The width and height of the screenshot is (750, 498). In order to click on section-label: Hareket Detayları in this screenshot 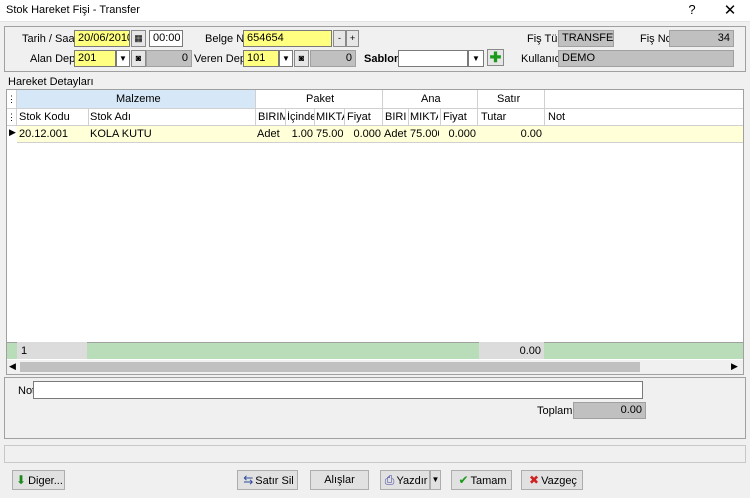, I will do `click(51, 82)`.